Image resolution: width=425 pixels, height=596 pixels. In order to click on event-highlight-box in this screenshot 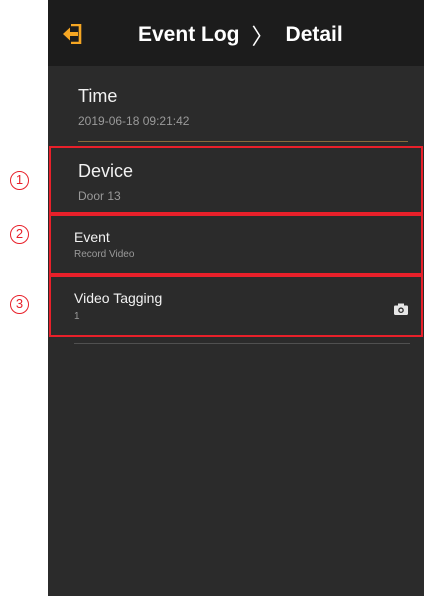, I will do `click(236, 244)`.